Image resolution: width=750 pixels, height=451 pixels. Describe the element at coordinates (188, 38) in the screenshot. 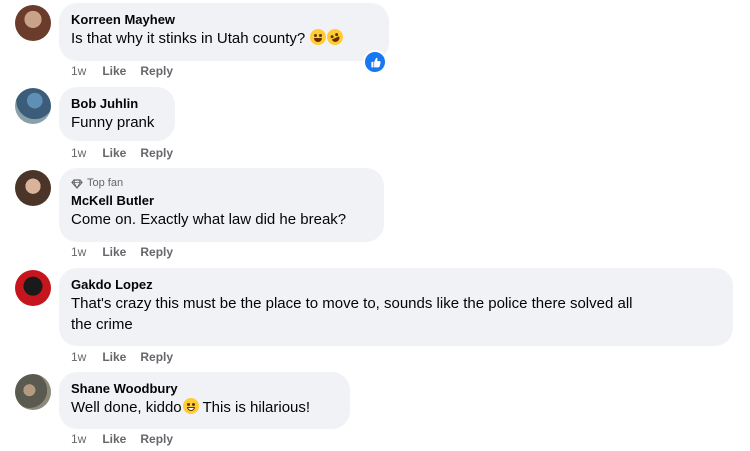

I see `comment-text-content: Is that why it stinks in Utah county?` at that location.